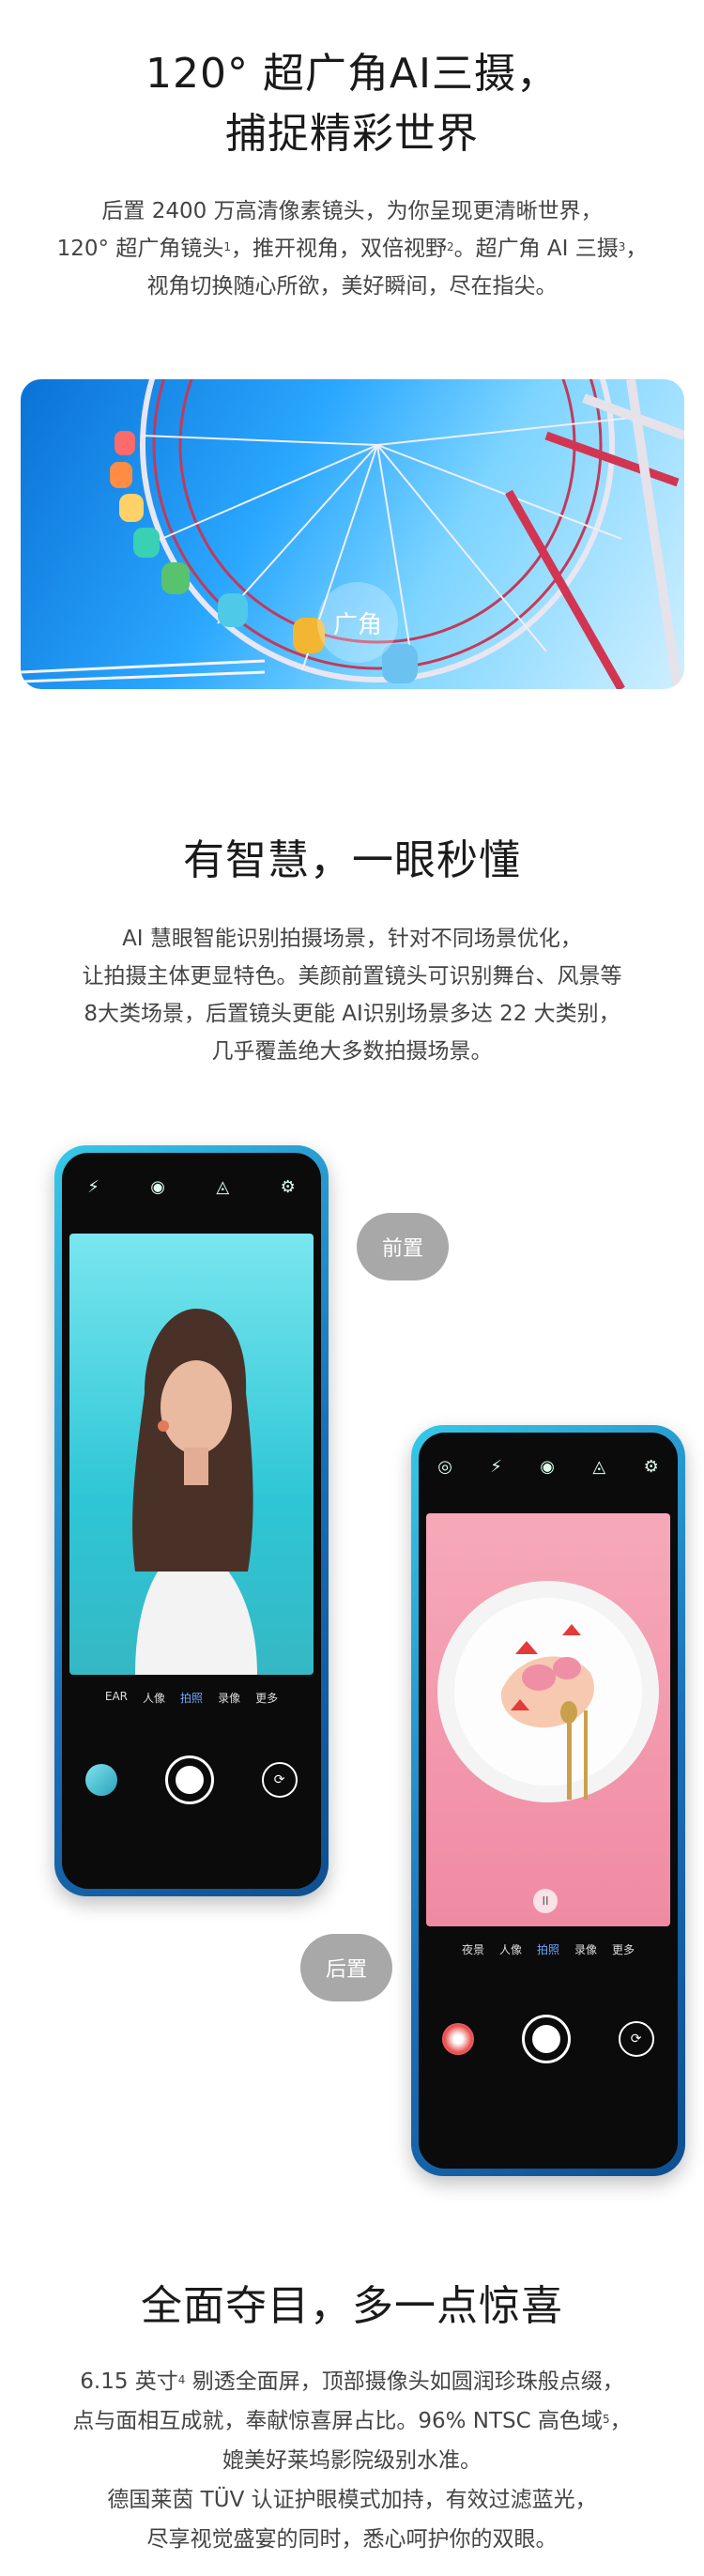 The image size is (704, 2576). Describe the element at coordinates (227, 247) in the screenshot. I see `footnote-1: 1` at that location.